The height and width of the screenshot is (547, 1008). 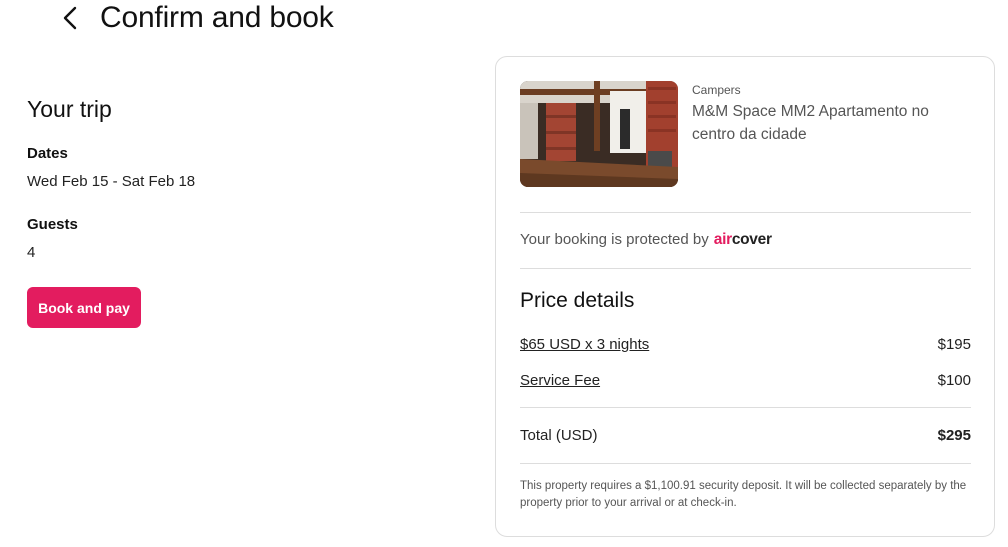 What do you see at coordinates (584, 345) in the screenshot?
I see `nights-price-link: $65 USD x 3 nights` at bounding box center [584, 345].